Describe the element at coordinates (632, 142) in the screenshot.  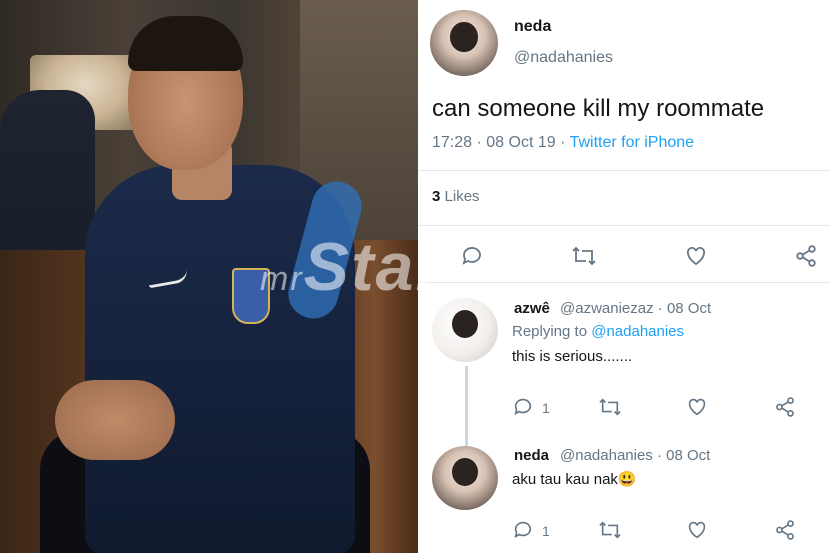
I see `tweet-source-link: Twitter for iPhone` at that location.